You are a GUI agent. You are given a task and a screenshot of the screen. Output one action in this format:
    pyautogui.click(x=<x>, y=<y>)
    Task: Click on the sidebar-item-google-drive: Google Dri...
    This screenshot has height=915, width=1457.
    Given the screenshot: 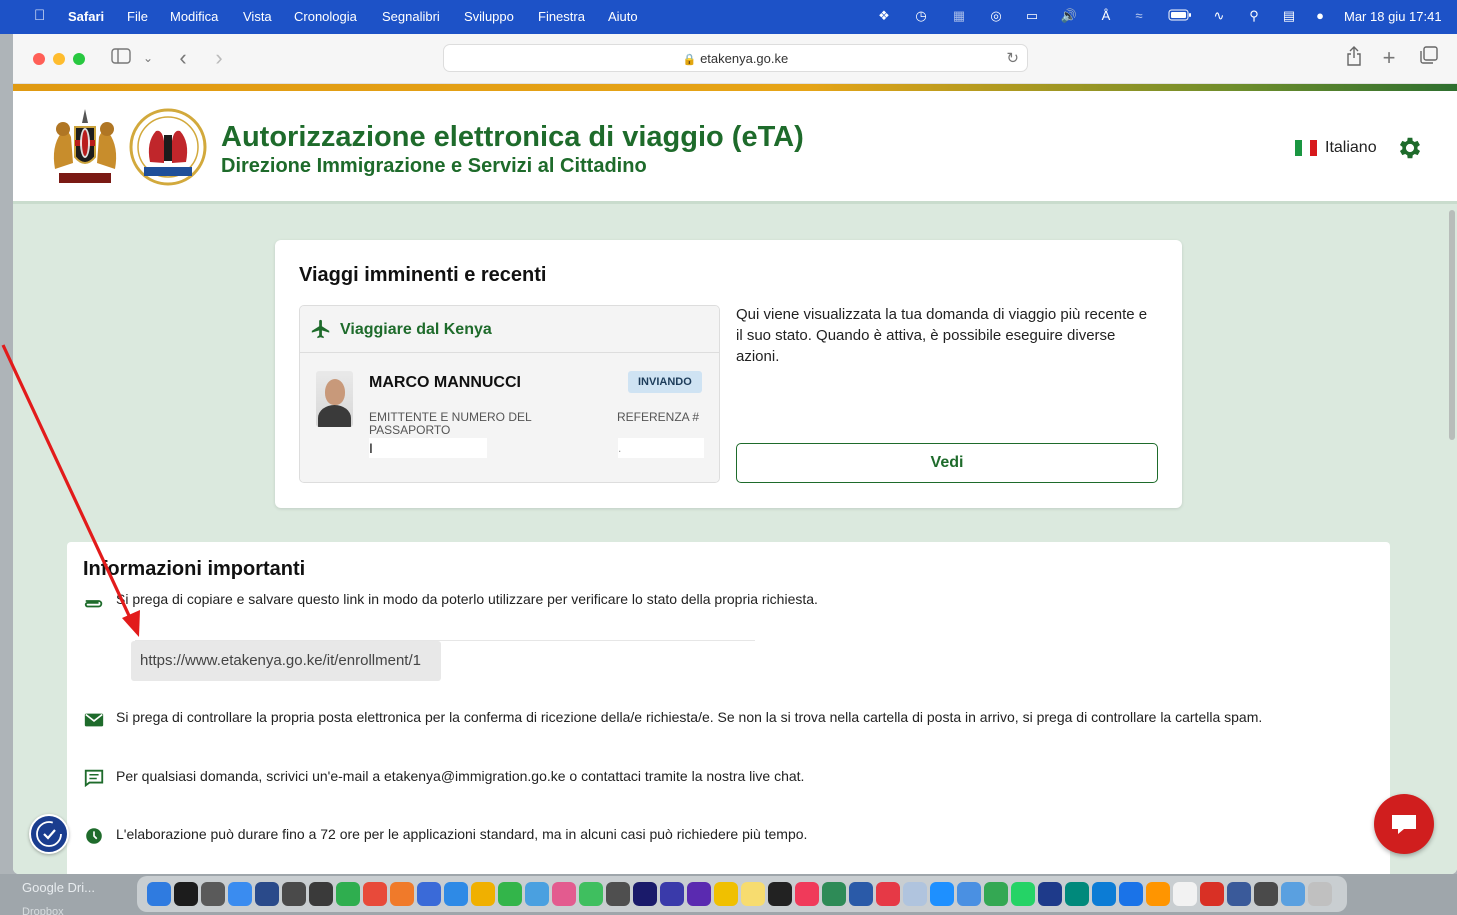 What is the action you would take?
    pyautogui.click(x=58, y=887)
    